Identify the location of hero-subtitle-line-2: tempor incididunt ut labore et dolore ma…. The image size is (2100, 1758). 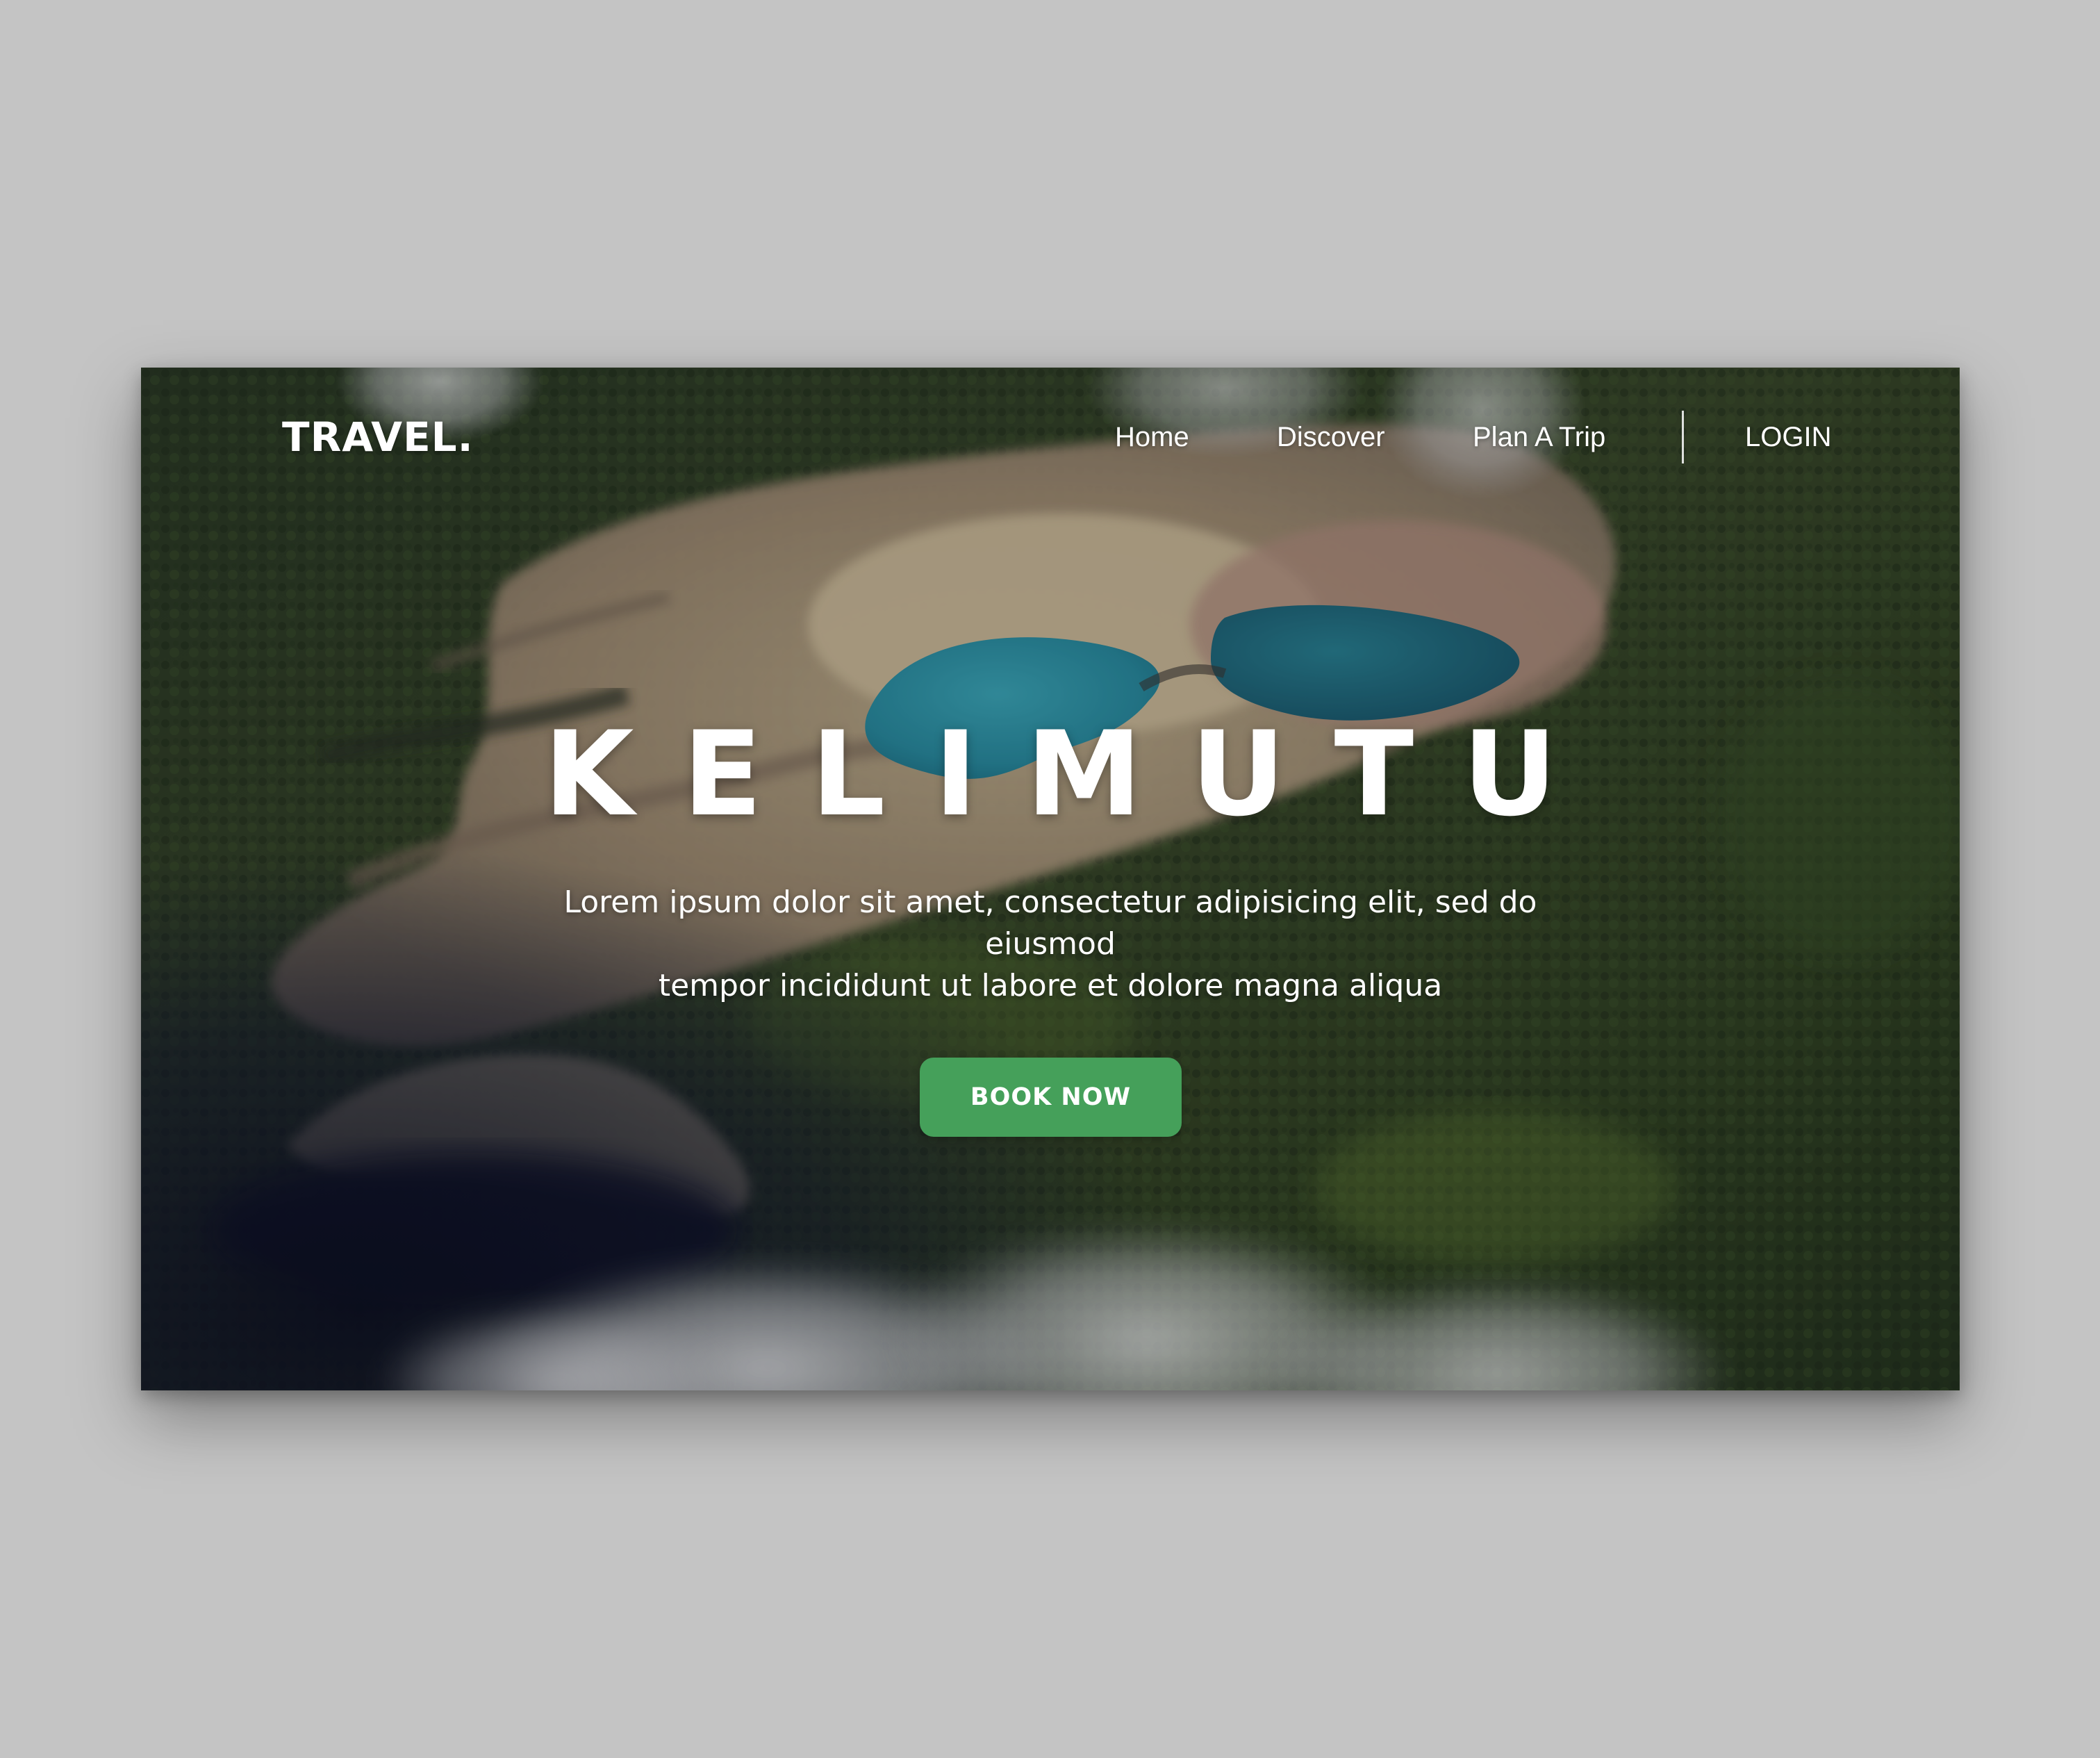
(1050, 985).